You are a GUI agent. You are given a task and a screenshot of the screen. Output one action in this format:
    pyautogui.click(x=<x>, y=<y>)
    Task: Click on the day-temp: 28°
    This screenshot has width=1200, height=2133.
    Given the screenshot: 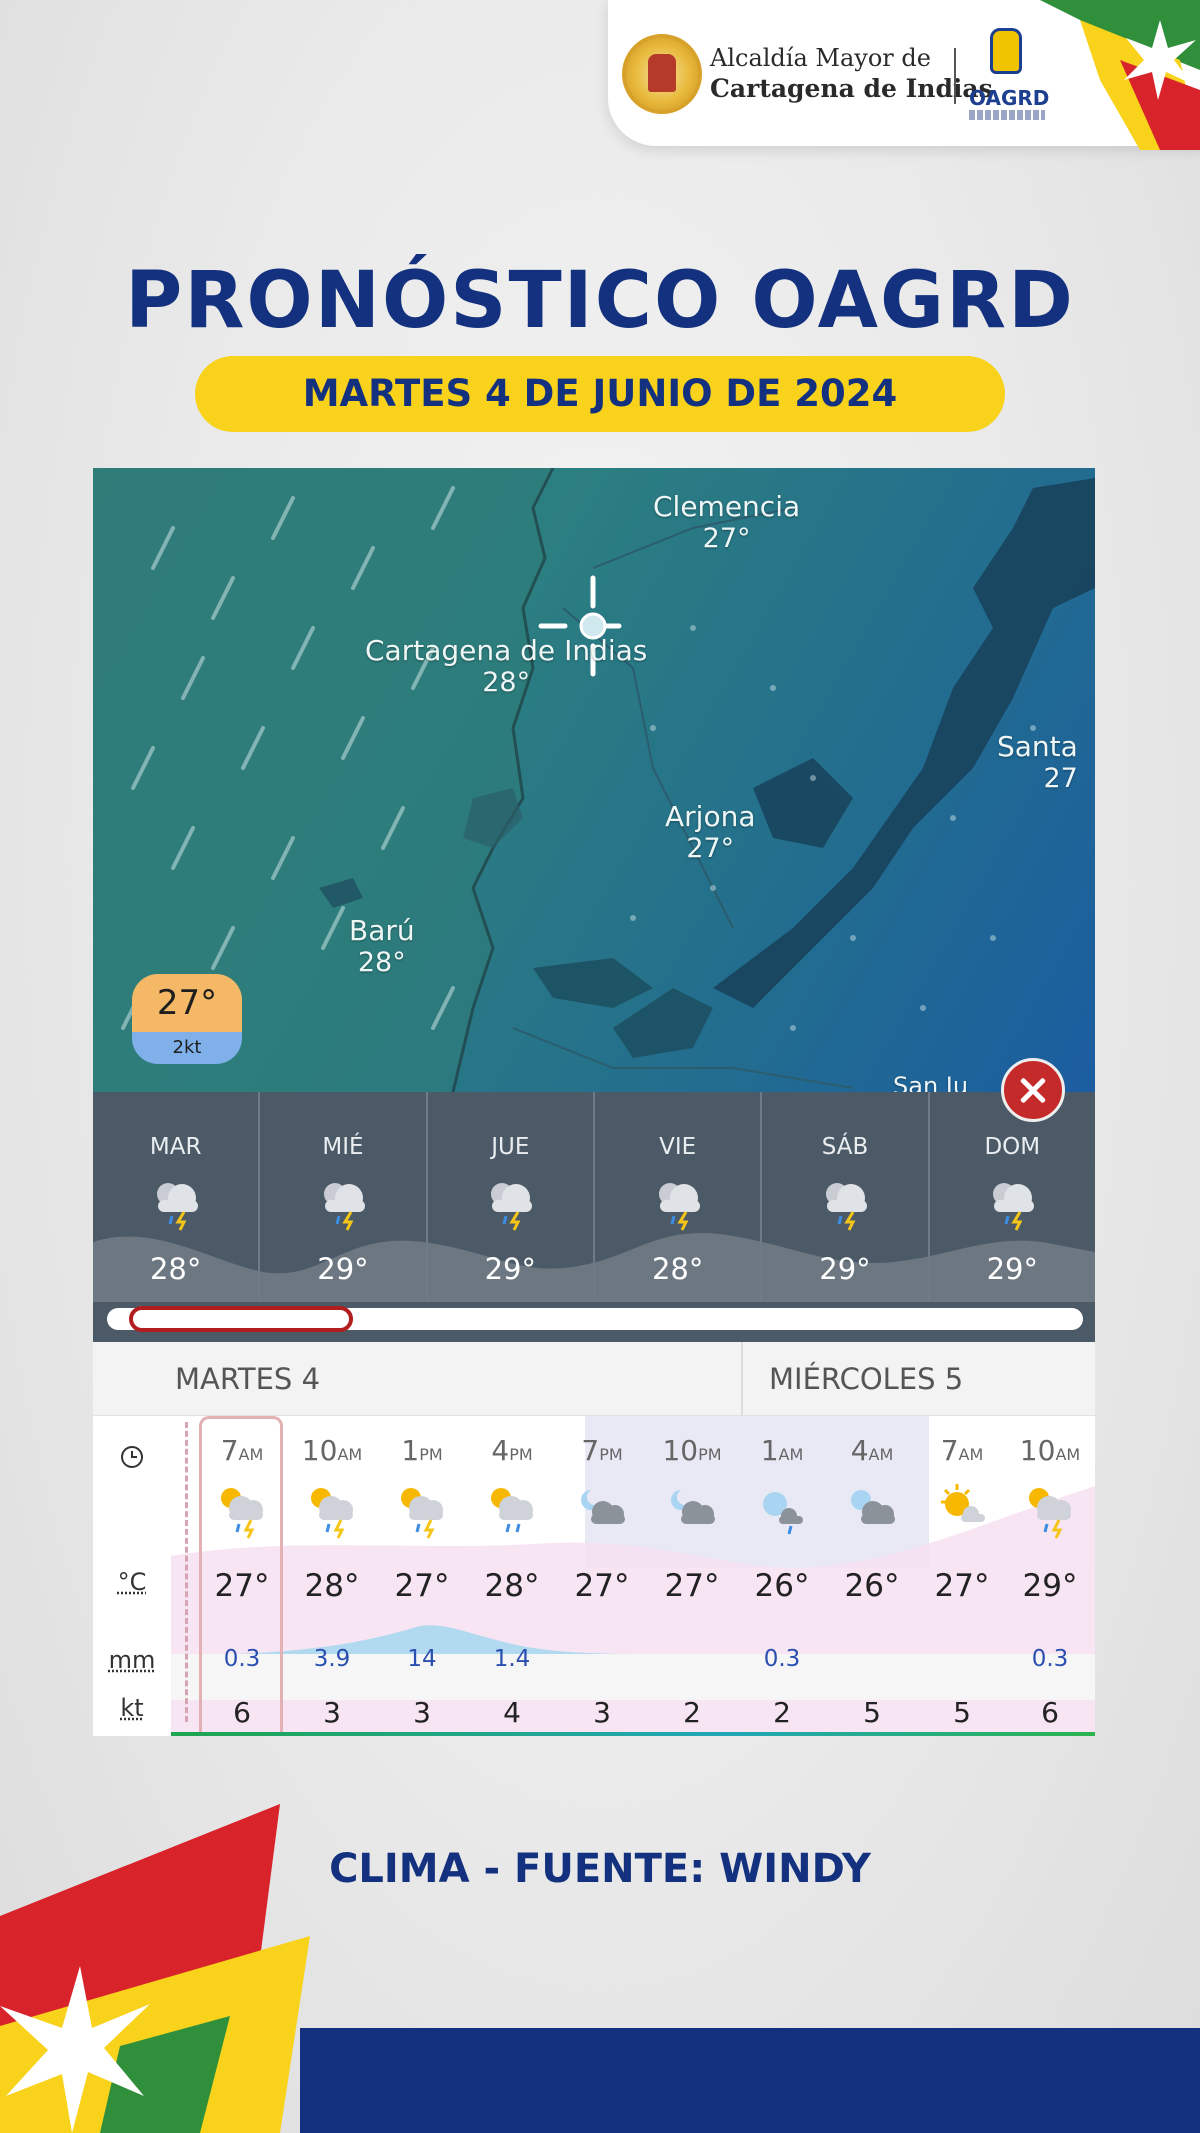 What is the action you would take?
    pyautogui.click(x=677, y=1269)
    